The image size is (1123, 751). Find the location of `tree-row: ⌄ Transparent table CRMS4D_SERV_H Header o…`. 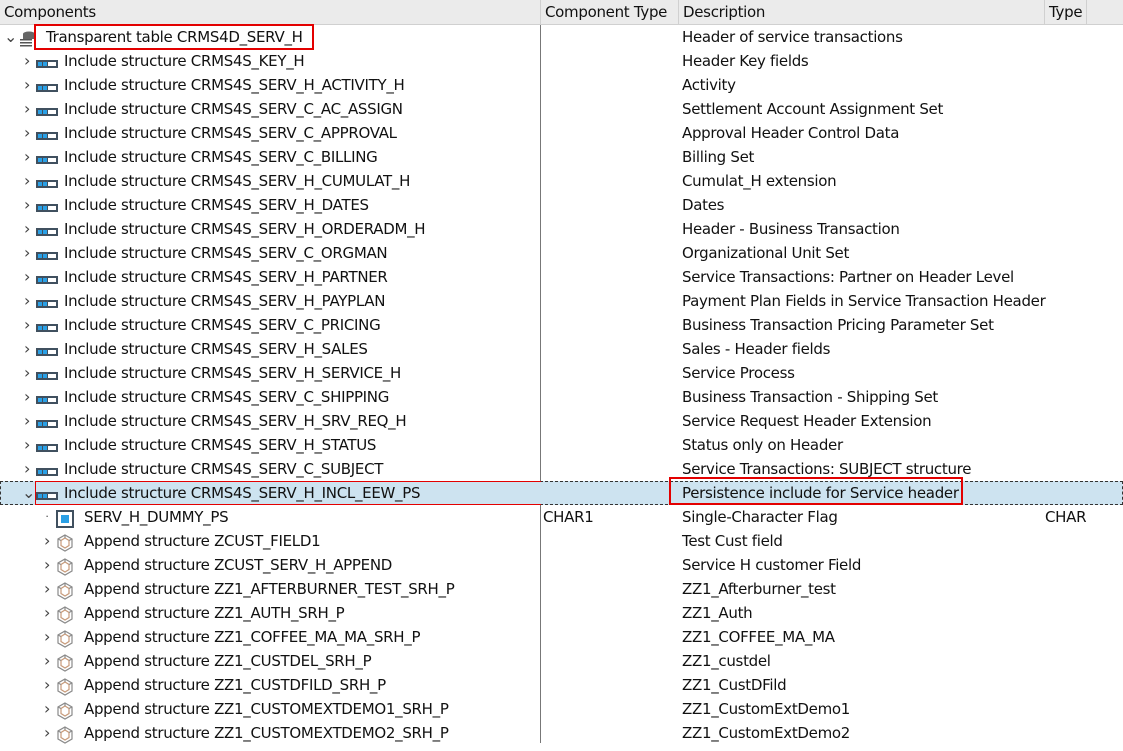

tree-row: ⌄ Transparent table CRMS4D_SERV_H Header o… is located at coordinates (561, 37).